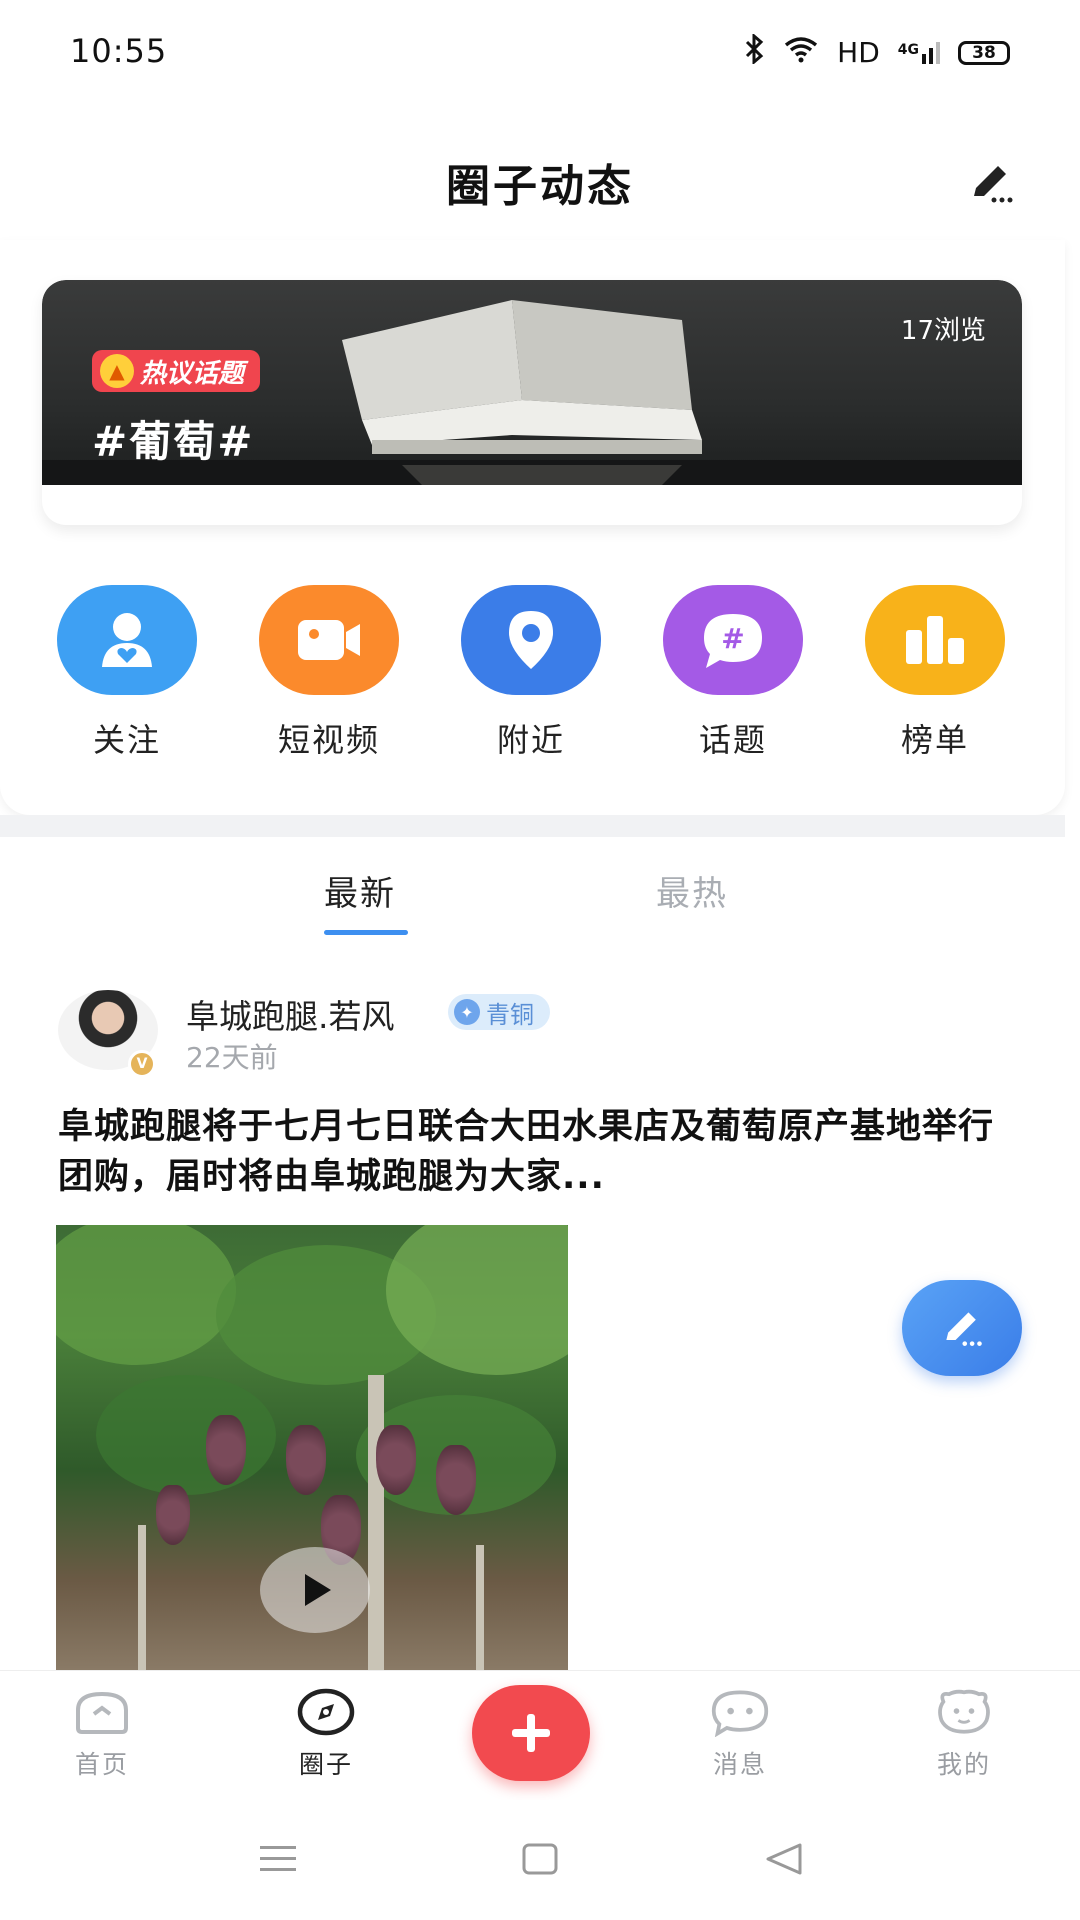 This screenshot has height=1920, width=1080. I want to click on banner-topic: #葡萄#, so click(173, 441).